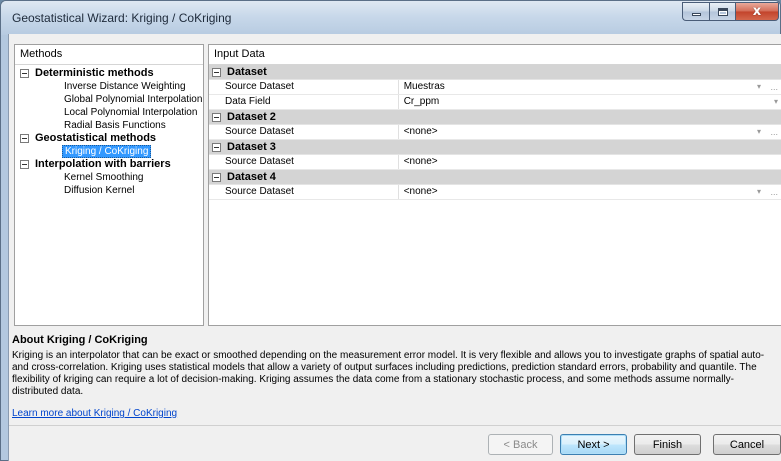 The image size is (781, 461). I want to click on tree-item-kernel-smoothing: Kernel Smoothing, so click(109, 177).